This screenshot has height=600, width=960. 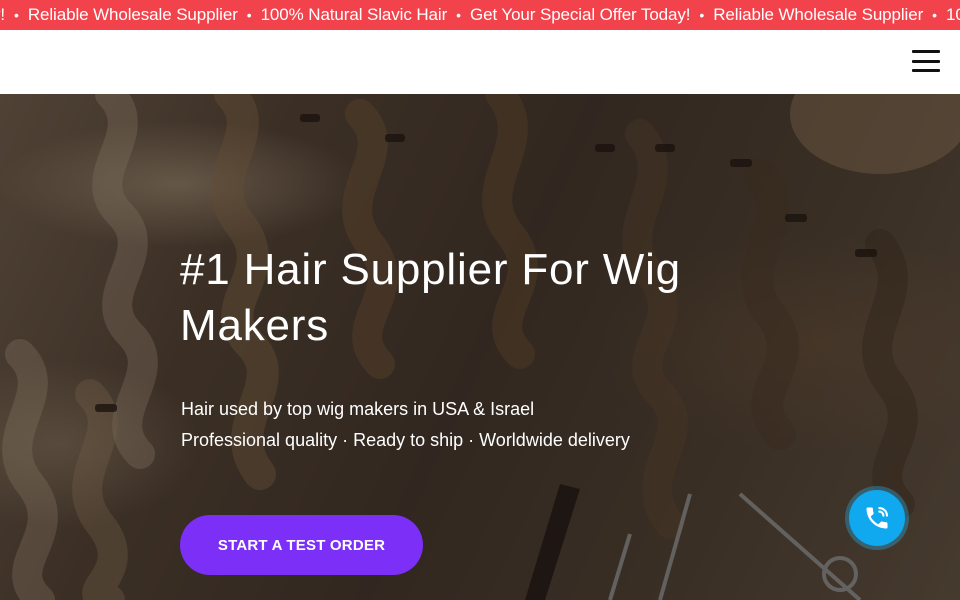 I want to click on phone-call-icon, so click(x=877, y=518).